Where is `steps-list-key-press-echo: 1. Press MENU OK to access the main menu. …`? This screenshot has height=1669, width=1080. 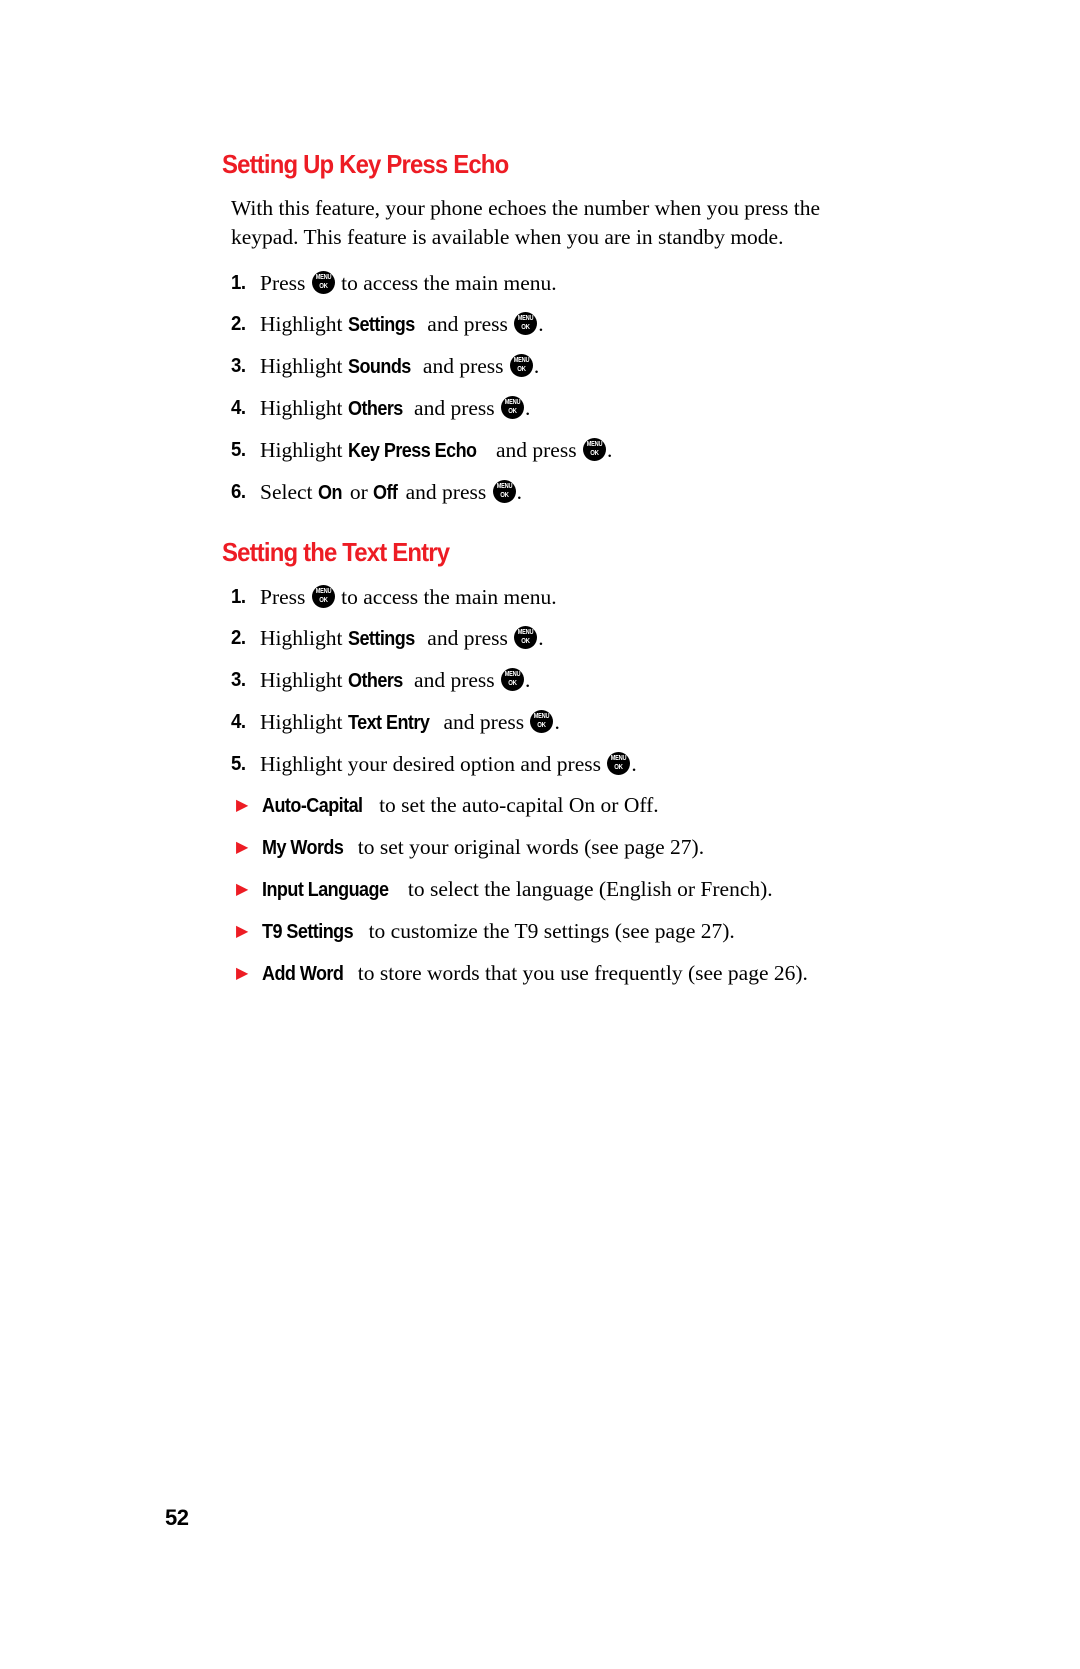
steps-list-key-press-echo: 1. Press MENU OK to access the main menu. … is located at coordinates (572, 388).